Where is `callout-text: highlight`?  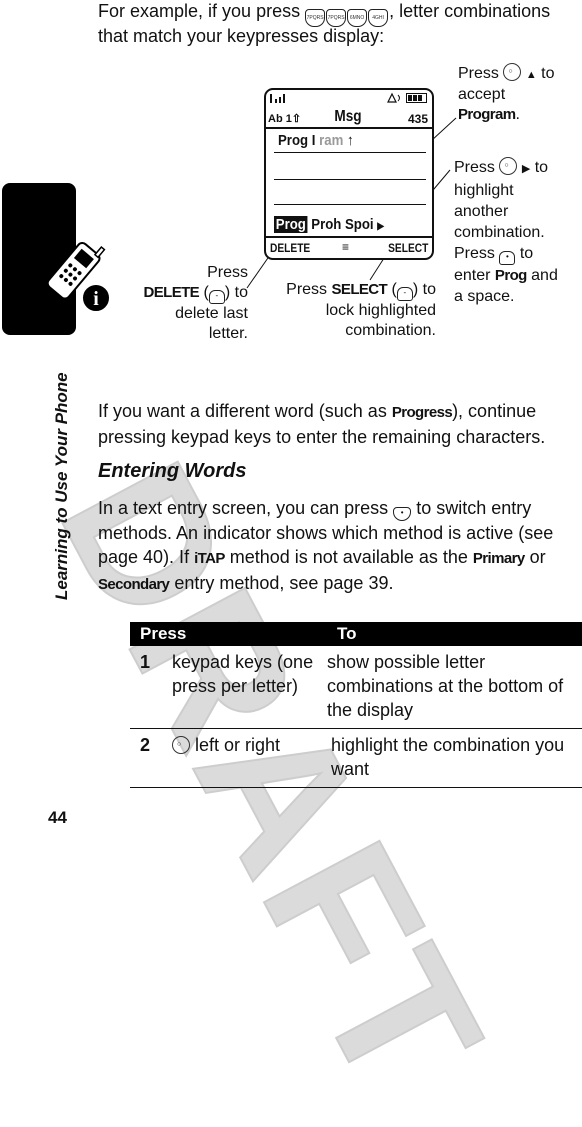
callout-text: highlight is located at coordinates (484, 190).